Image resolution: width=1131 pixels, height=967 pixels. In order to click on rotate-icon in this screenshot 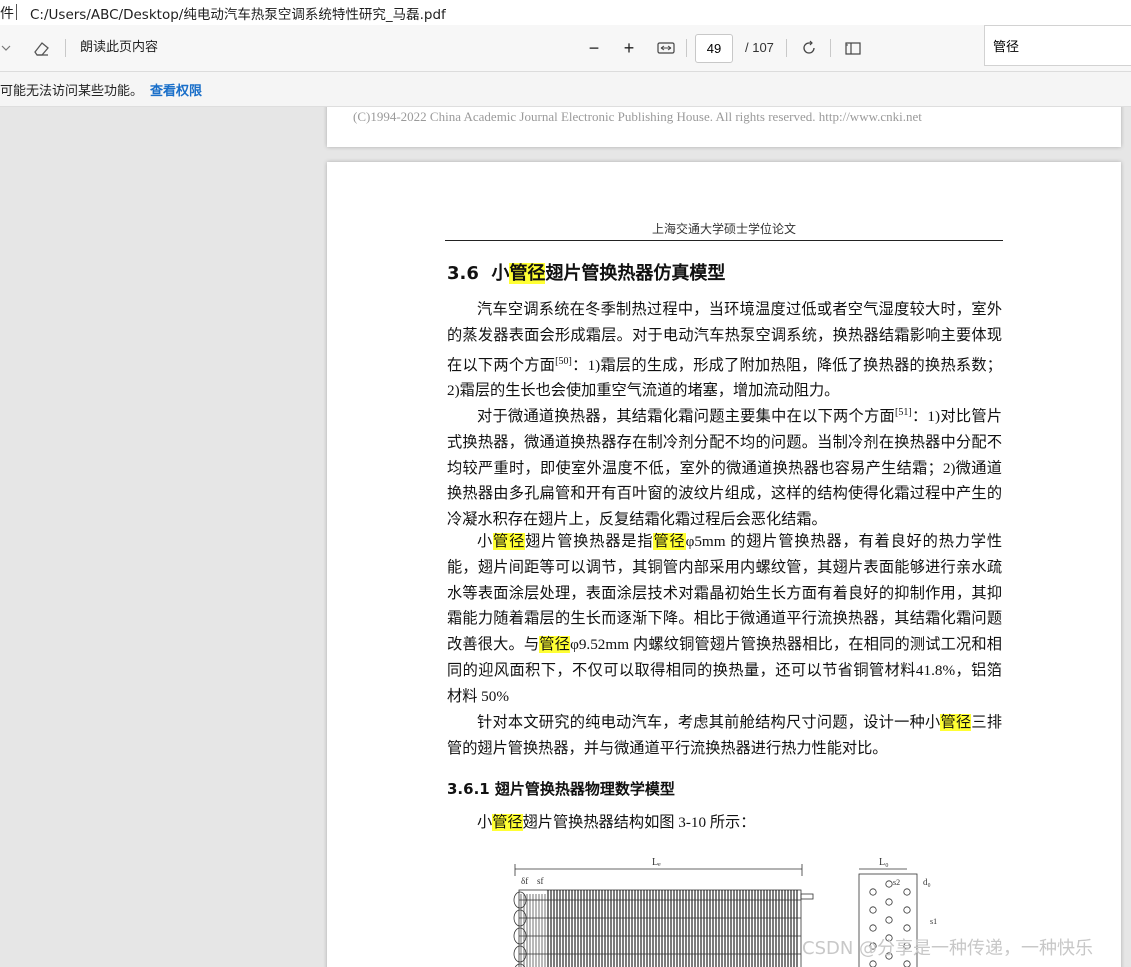, I will do `click(809, 48)`.